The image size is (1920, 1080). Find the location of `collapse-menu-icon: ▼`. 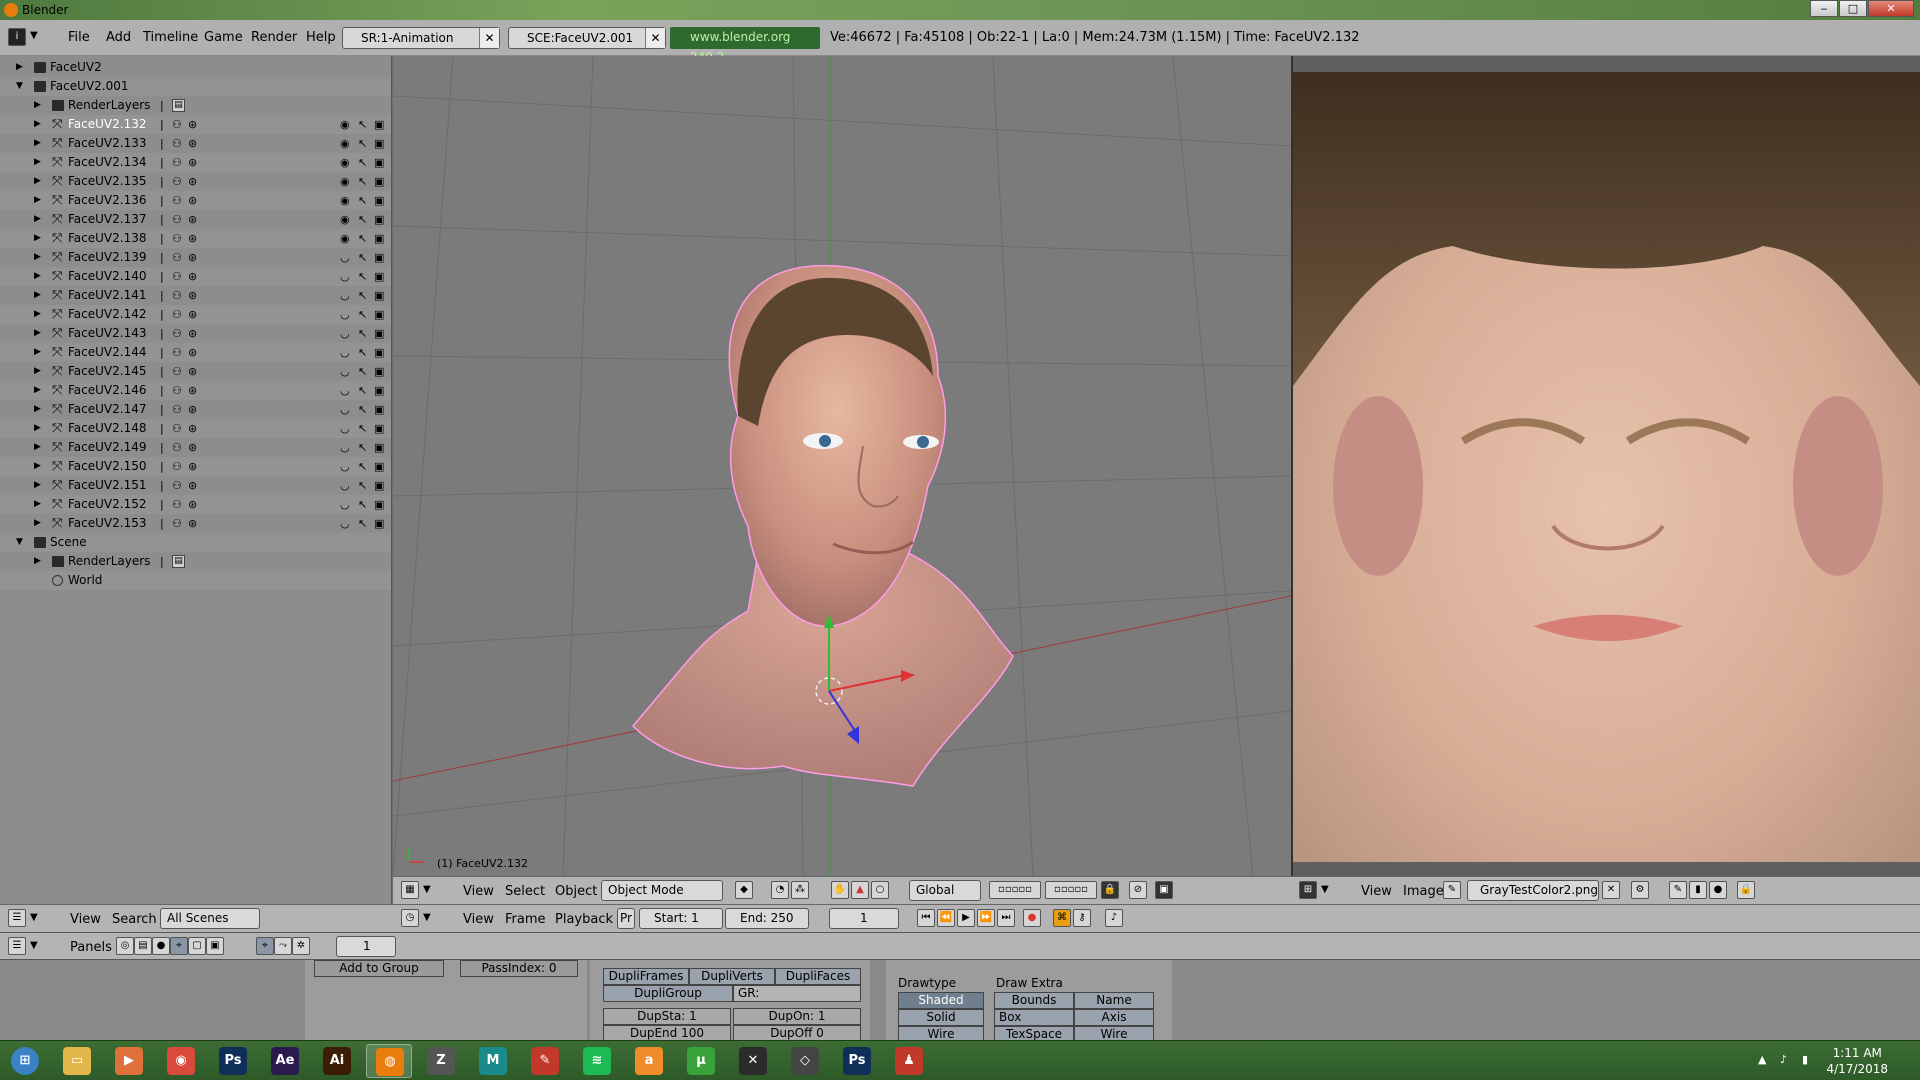

collapse-menu-icon: ▼ is located at coordinates (34, 35).